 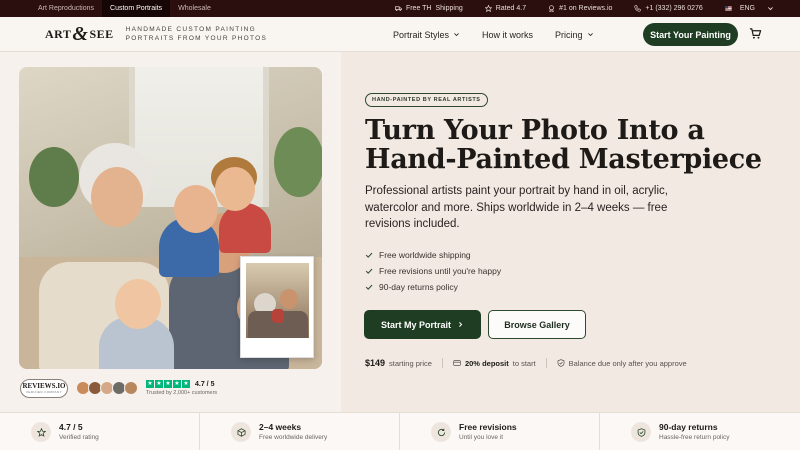 What do you see at coordinates (280, 427) in the screenshot?
I see `feature-title: 2–4 weeks` at bounding box center [280, 427].